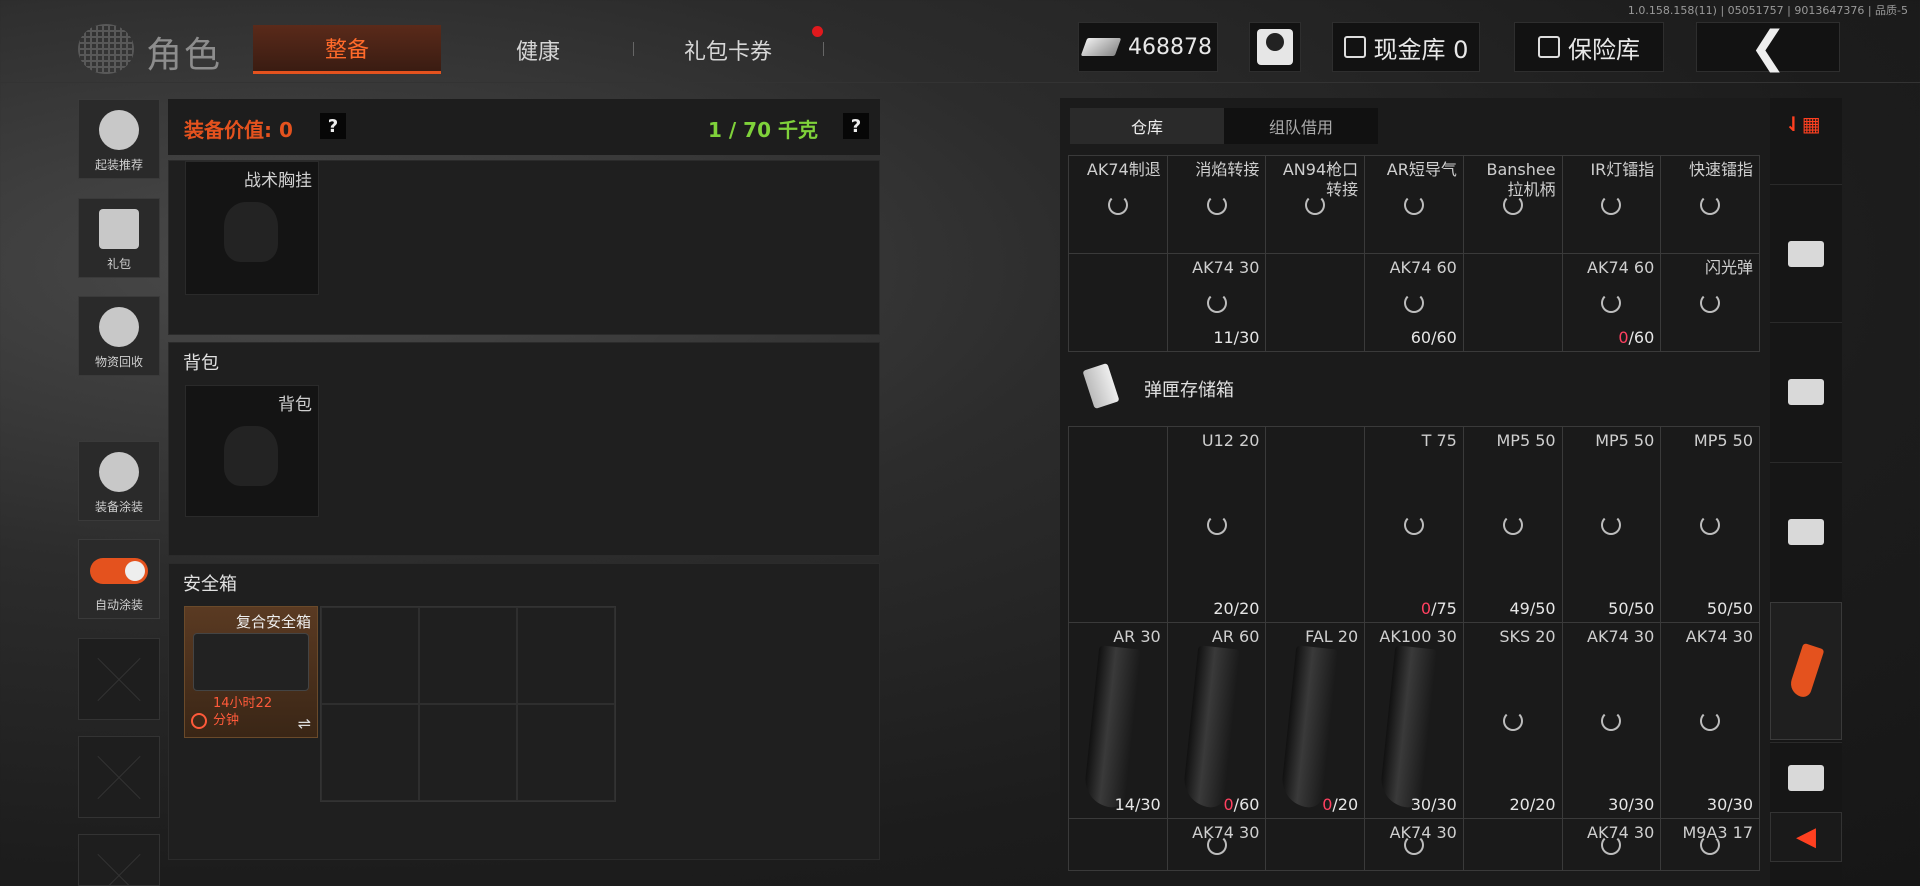  I want to click on sidebar-label: 礼包, so click(118, 264).